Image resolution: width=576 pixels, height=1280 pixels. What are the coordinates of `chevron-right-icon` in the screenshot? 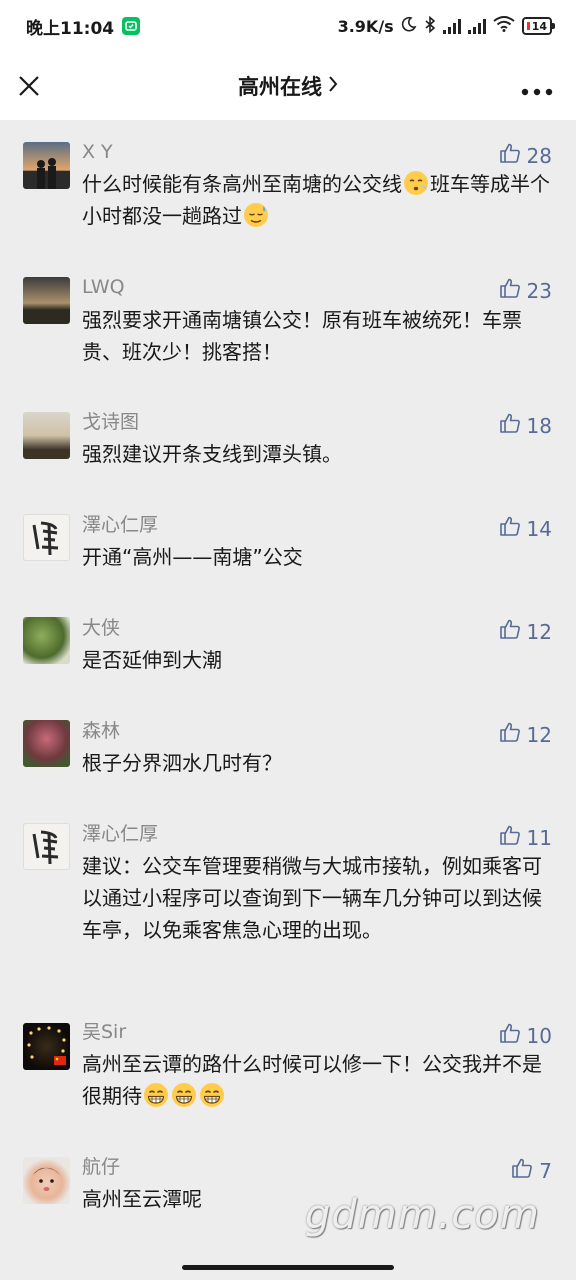 It's located at (333, 86).